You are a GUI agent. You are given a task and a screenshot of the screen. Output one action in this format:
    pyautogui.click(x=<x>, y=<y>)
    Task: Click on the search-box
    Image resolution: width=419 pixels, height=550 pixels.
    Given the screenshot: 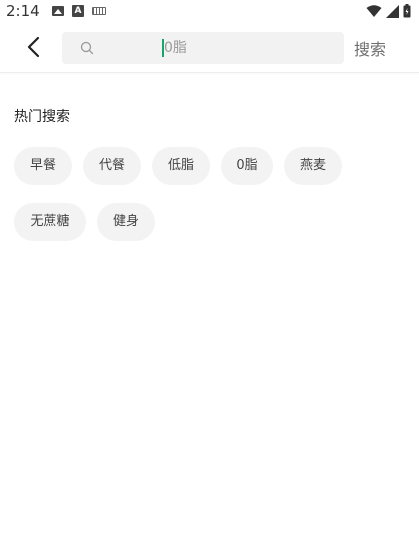 What is the action you would take?
    pyautogui.click(x=203, y=48)
    